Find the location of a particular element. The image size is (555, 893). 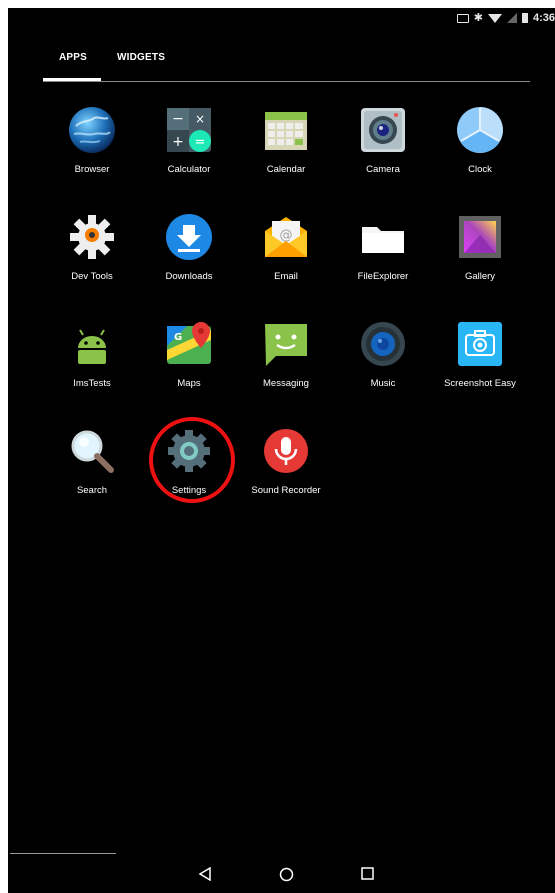

calendar-icon is located at coordinates (286, 130).